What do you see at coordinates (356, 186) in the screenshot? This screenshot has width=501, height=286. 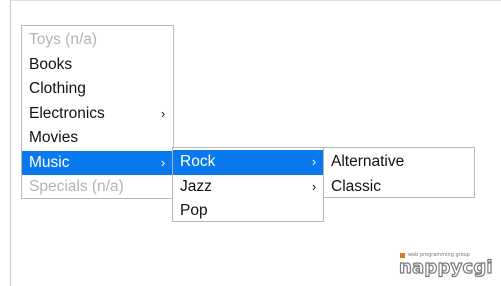 I see `menu-item-label: Classic` at bounding box center [356, 186].